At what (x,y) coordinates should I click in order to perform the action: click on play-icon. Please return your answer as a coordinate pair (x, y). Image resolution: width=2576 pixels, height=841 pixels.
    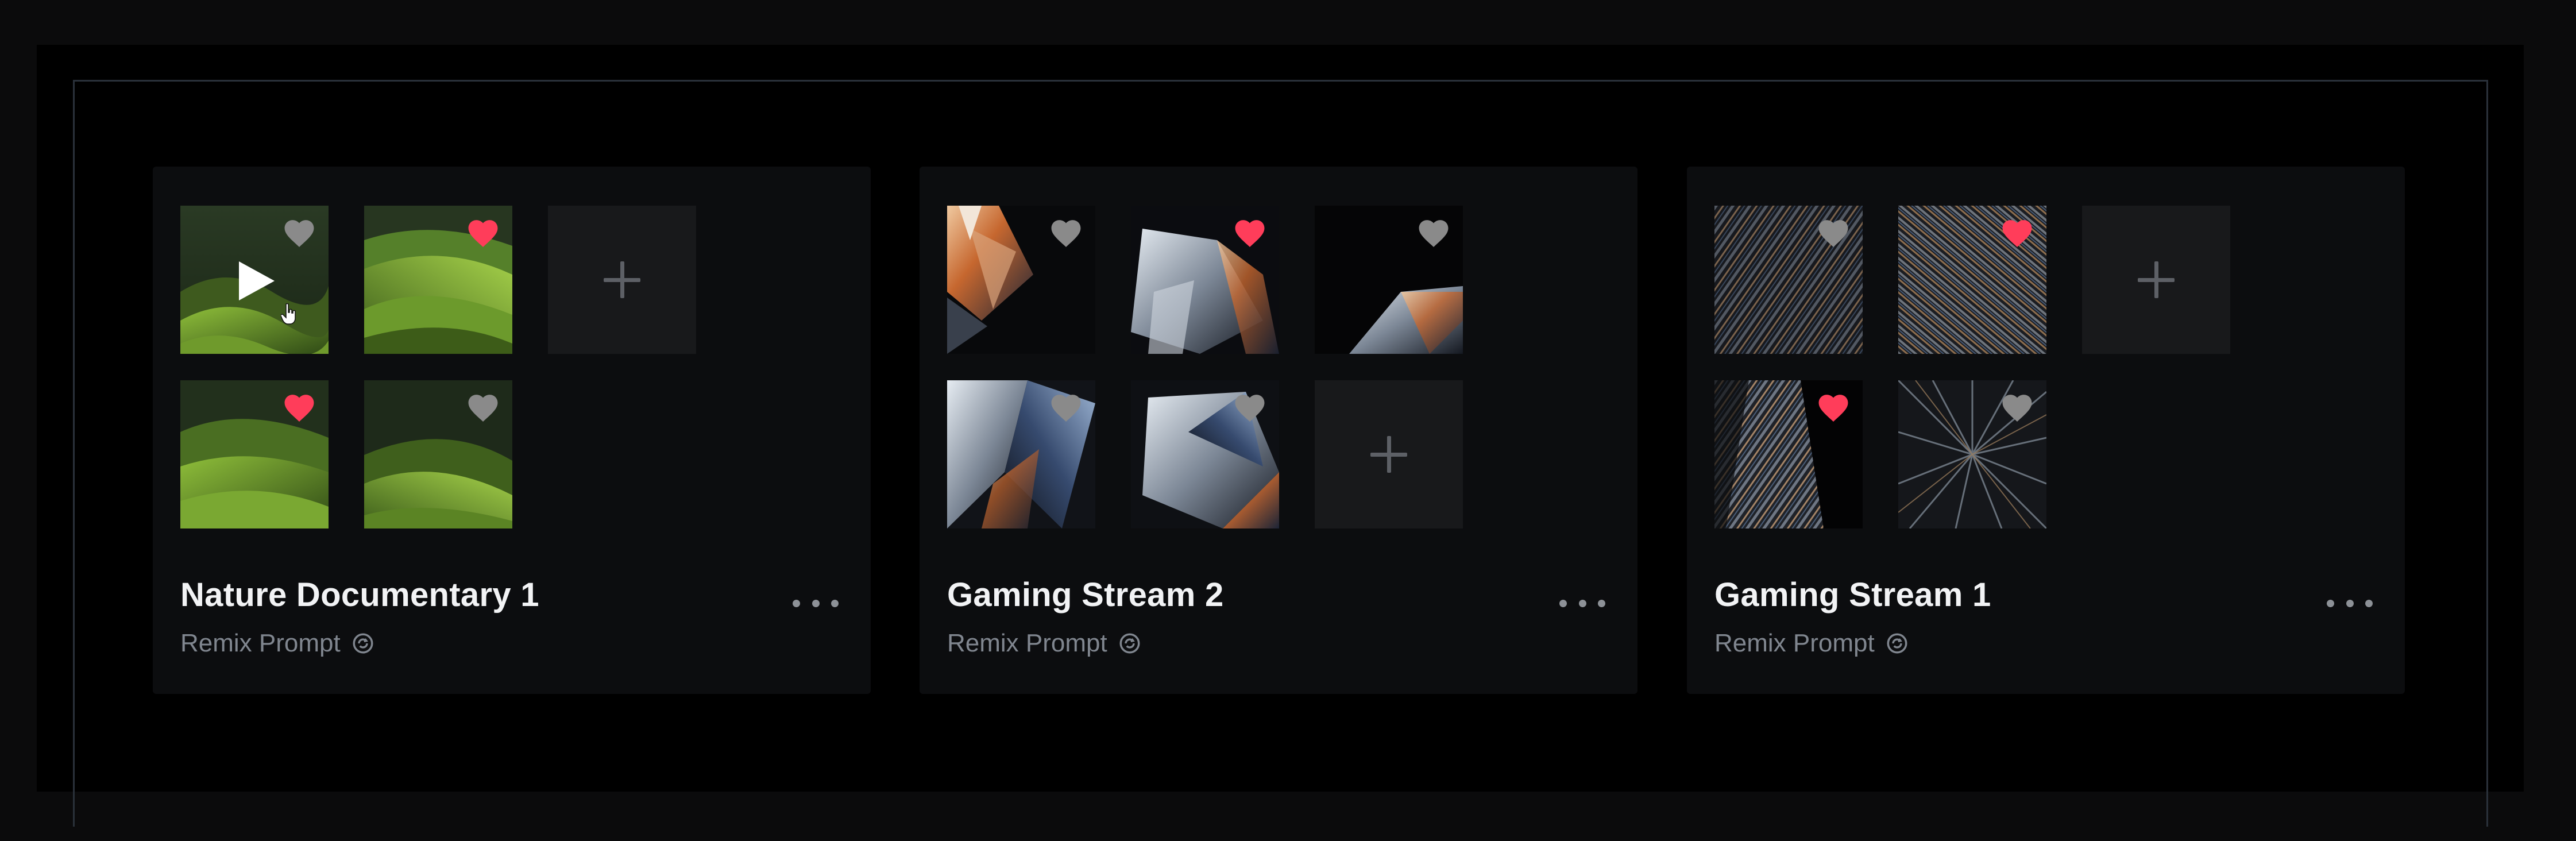
    Looking at the image, I should click on (257, 281).